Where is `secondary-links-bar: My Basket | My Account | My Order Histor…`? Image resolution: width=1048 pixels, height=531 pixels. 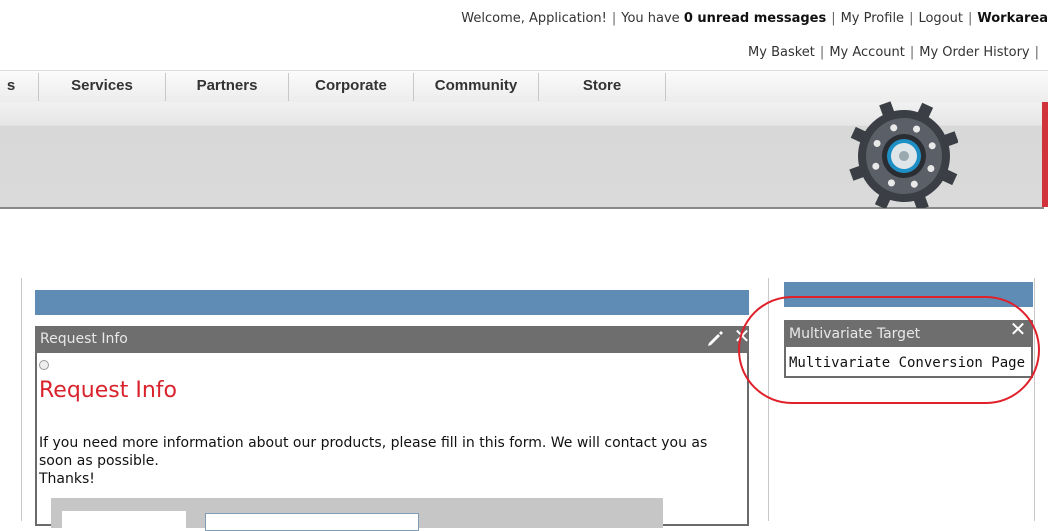
secondary-links-bar: My Basket | My Account | My Order Histor… is located at coordinates (896, 52).